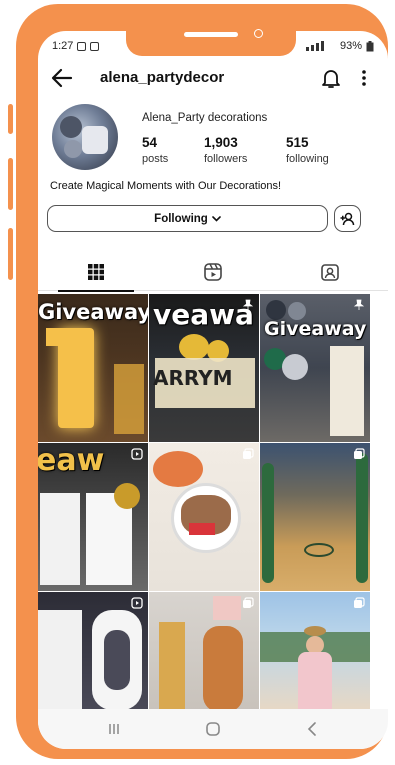 The image size is (395, 765). Describe the element at coordinates (205, 118) in the screenshot. I see `display-name: Alena_Party decorations` at that location.